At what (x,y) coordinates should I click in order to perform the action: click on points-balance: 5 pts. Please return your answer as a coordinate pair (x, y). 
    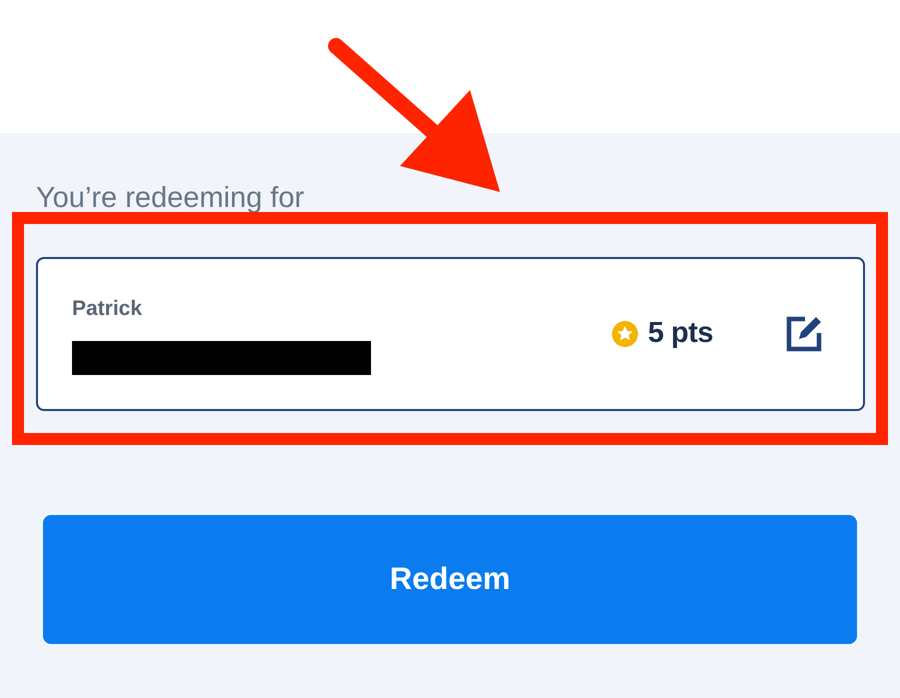
    Looking at the image, I should click on (680, 334).